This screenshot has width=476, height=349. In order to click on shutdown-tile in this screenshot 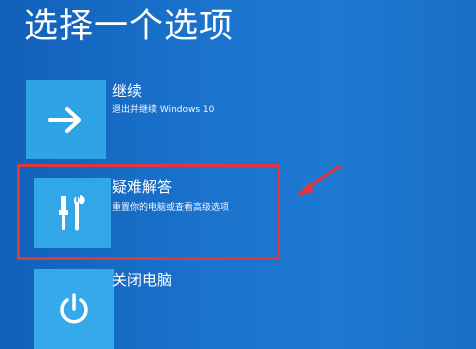, I will do `click(74, 309)`.